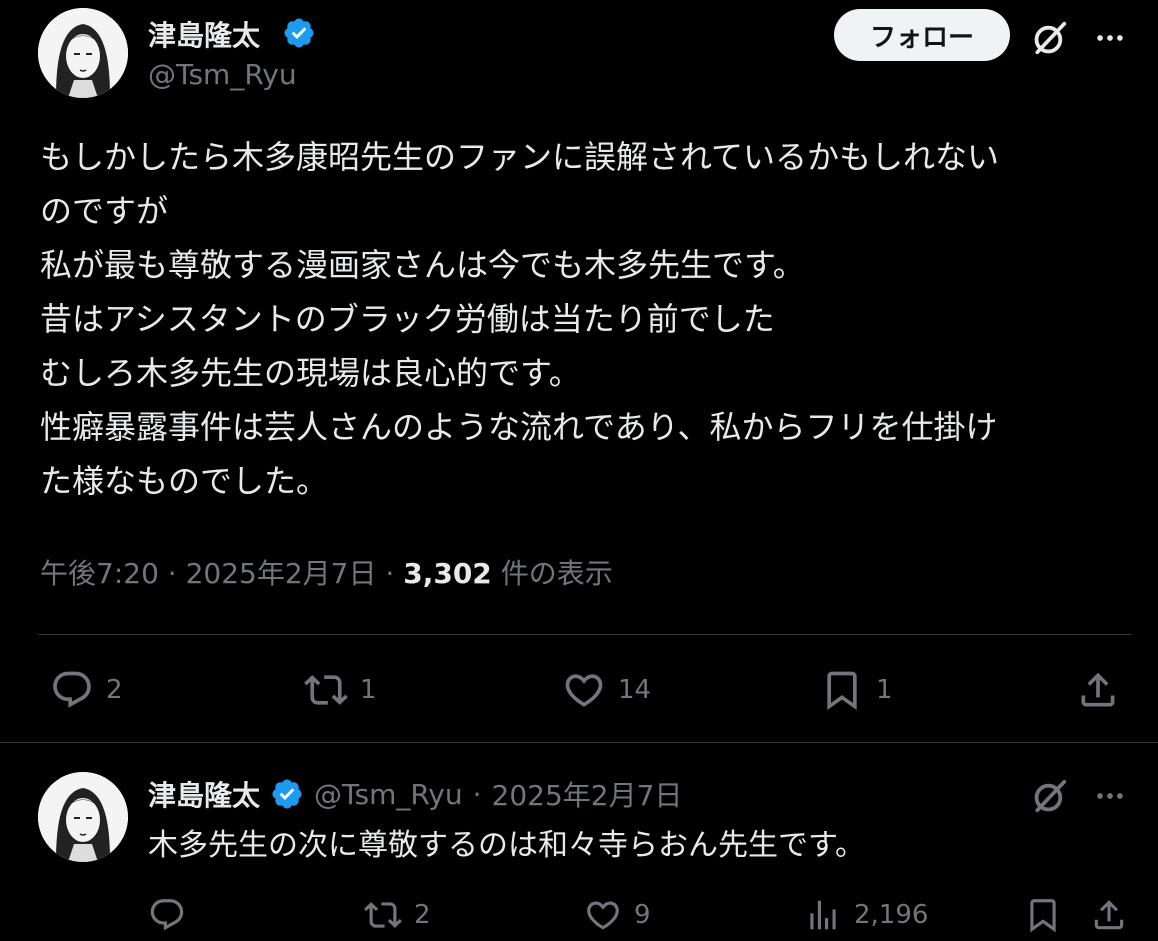 Image resolution: width=1158 pixels, height=941 pixels. Describe the element at coordinates (368, 690) in the screenshot. I see `retweet-count: 1` at that location.